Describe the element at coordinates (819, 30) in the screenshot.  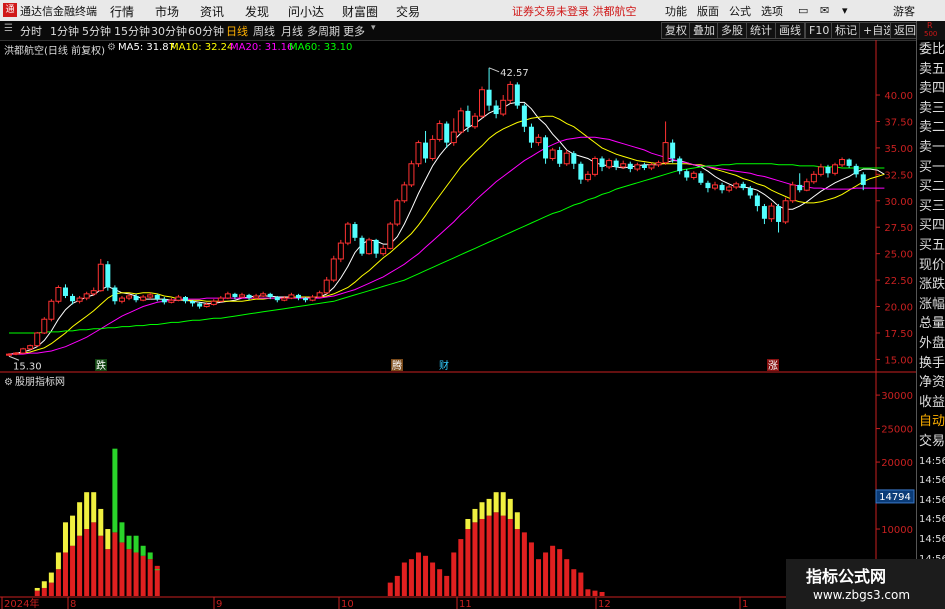
I see `f10-button: F10` at that location.